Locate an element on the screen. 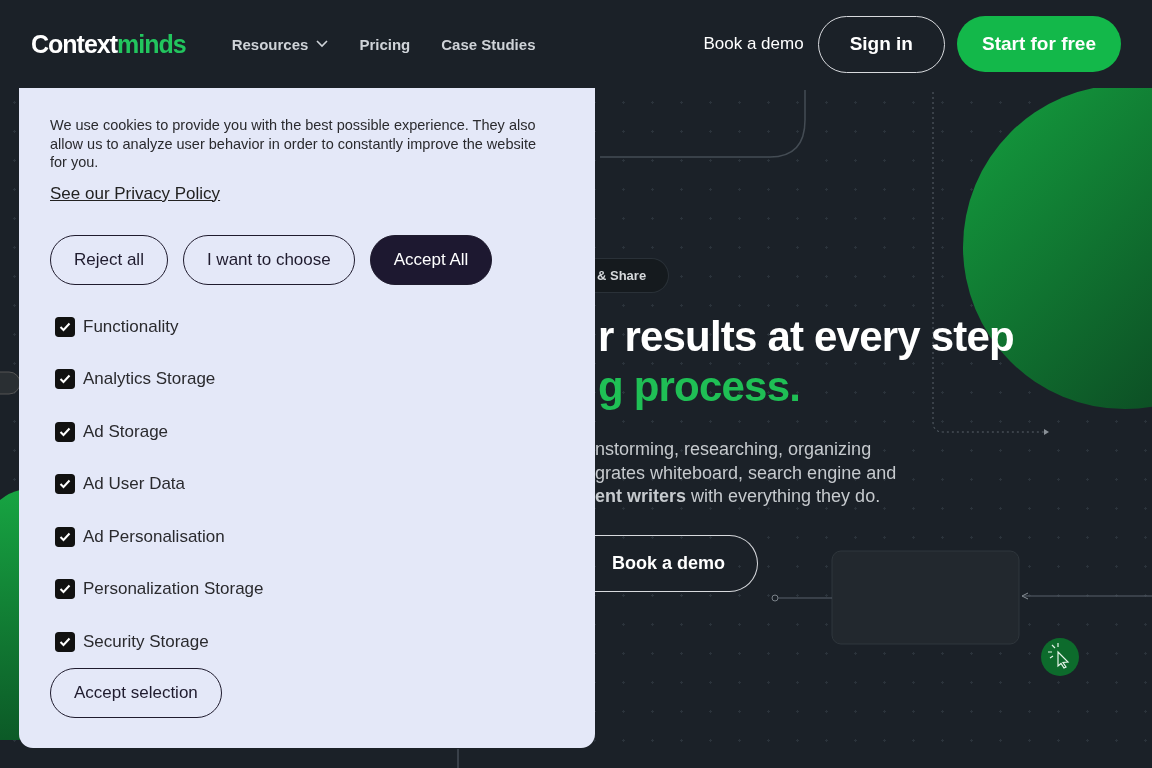 This screenshot has width=1152, height=768. cookie-description: We use cookies to provide you with the best possible experience. They also allow us to analyze user behavior in order to constantly improve the website for you. is located at coordinates (293, 144).